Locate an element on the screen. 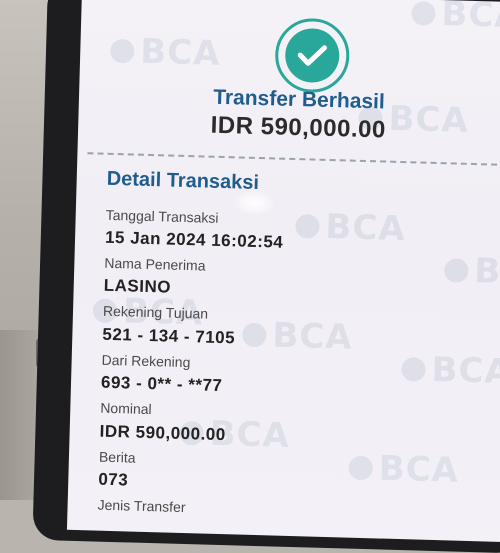  nominal-value: IDR 590,000.00 is located at coordinates (162, 433).